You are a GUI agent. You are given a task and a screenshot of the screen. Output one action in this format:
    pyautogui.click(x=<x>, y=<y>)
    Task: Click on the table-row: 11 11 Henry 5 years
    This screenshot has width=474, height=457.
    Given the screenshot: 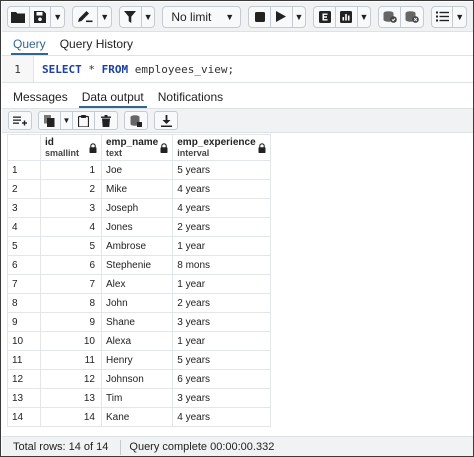 What is the action you would take?
    pyautogui.click(x=139, y=360)
    